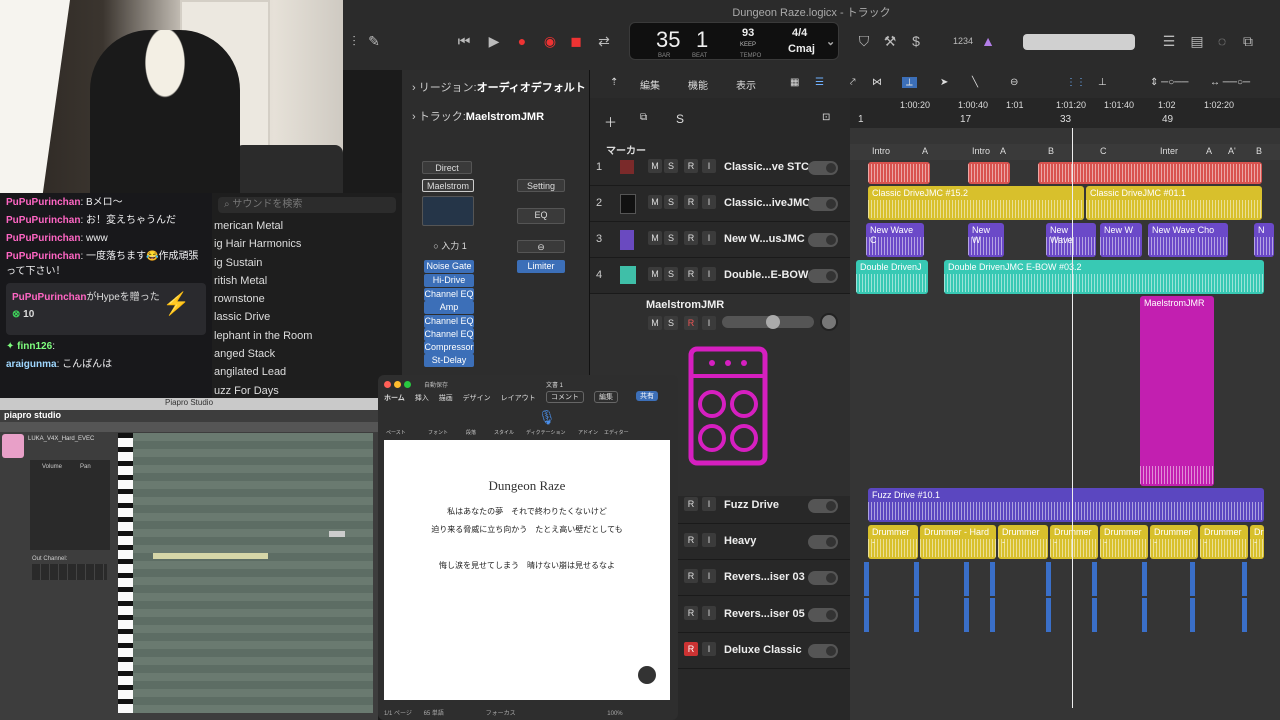 This screenshot has width=1280, height=720. I want to click on zoom-level: 100%, so click(614, 714).